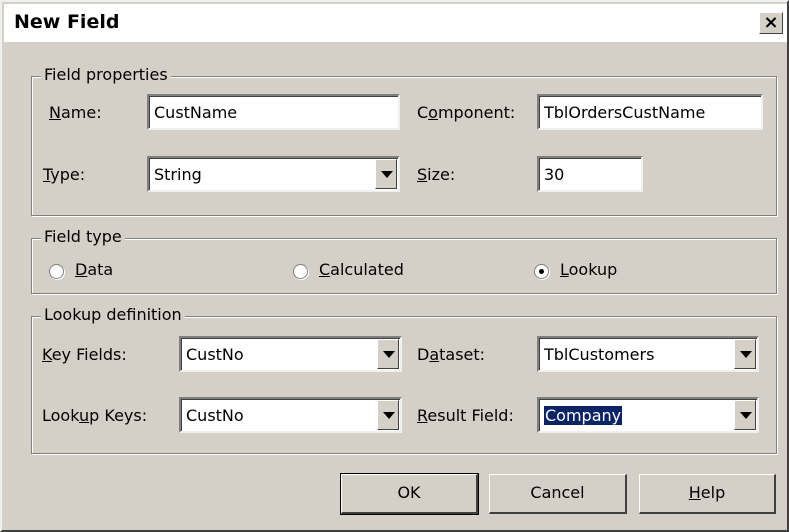  I want to click on lookup-keys-combo: CustNo, so click(290, 415).